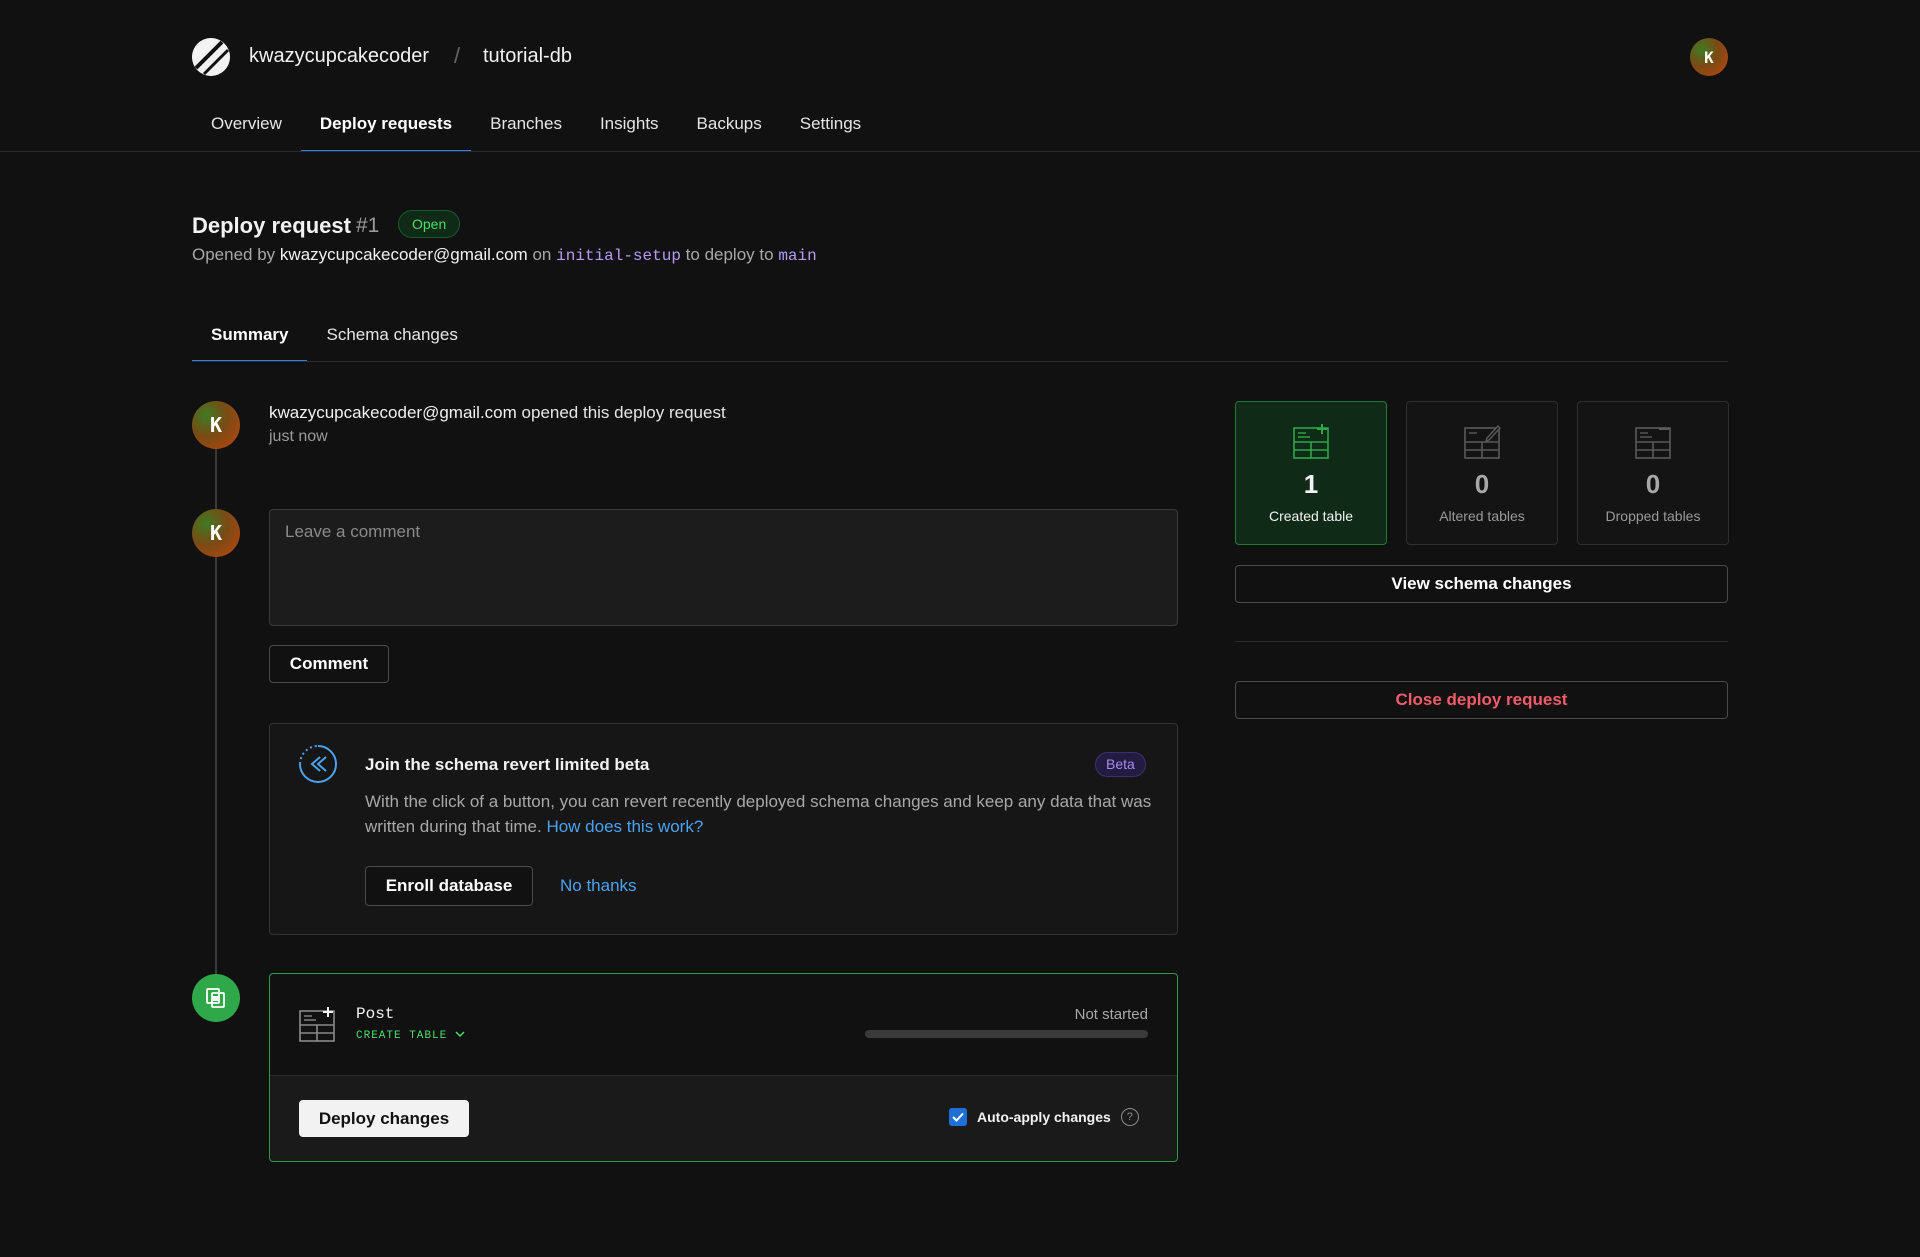 Image resolution: width=1920 pixels, height=1257 pixels. Describe the element at coordinates (1653, 443) in the screenshot. I see `table-minus-icon` at that location.